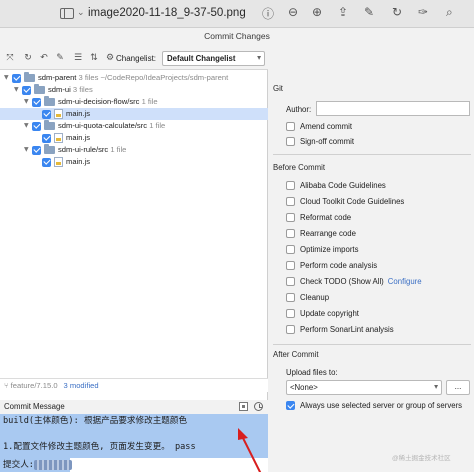  What do you see at coordinates (83, 149) in the screenshot?
I see `tree-label: sdm-ui-rule/src` at bounding box center [83, 149].